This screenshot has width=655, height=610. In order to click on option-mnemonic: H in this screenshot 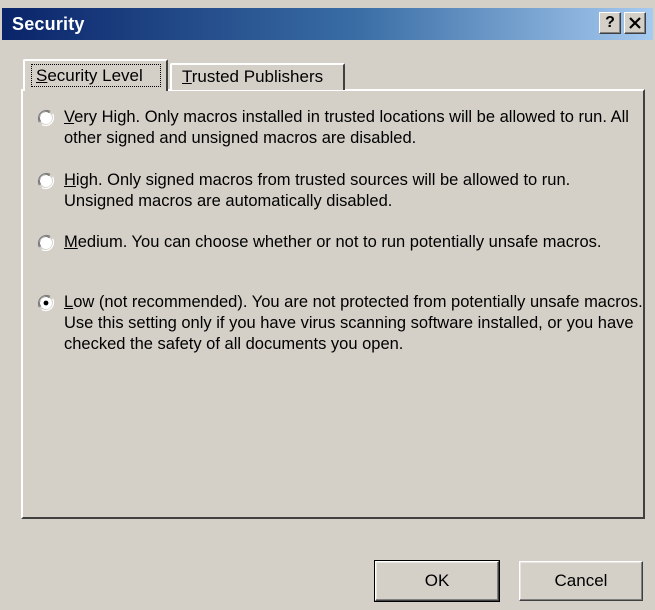, I will do `click(70, 180)`.